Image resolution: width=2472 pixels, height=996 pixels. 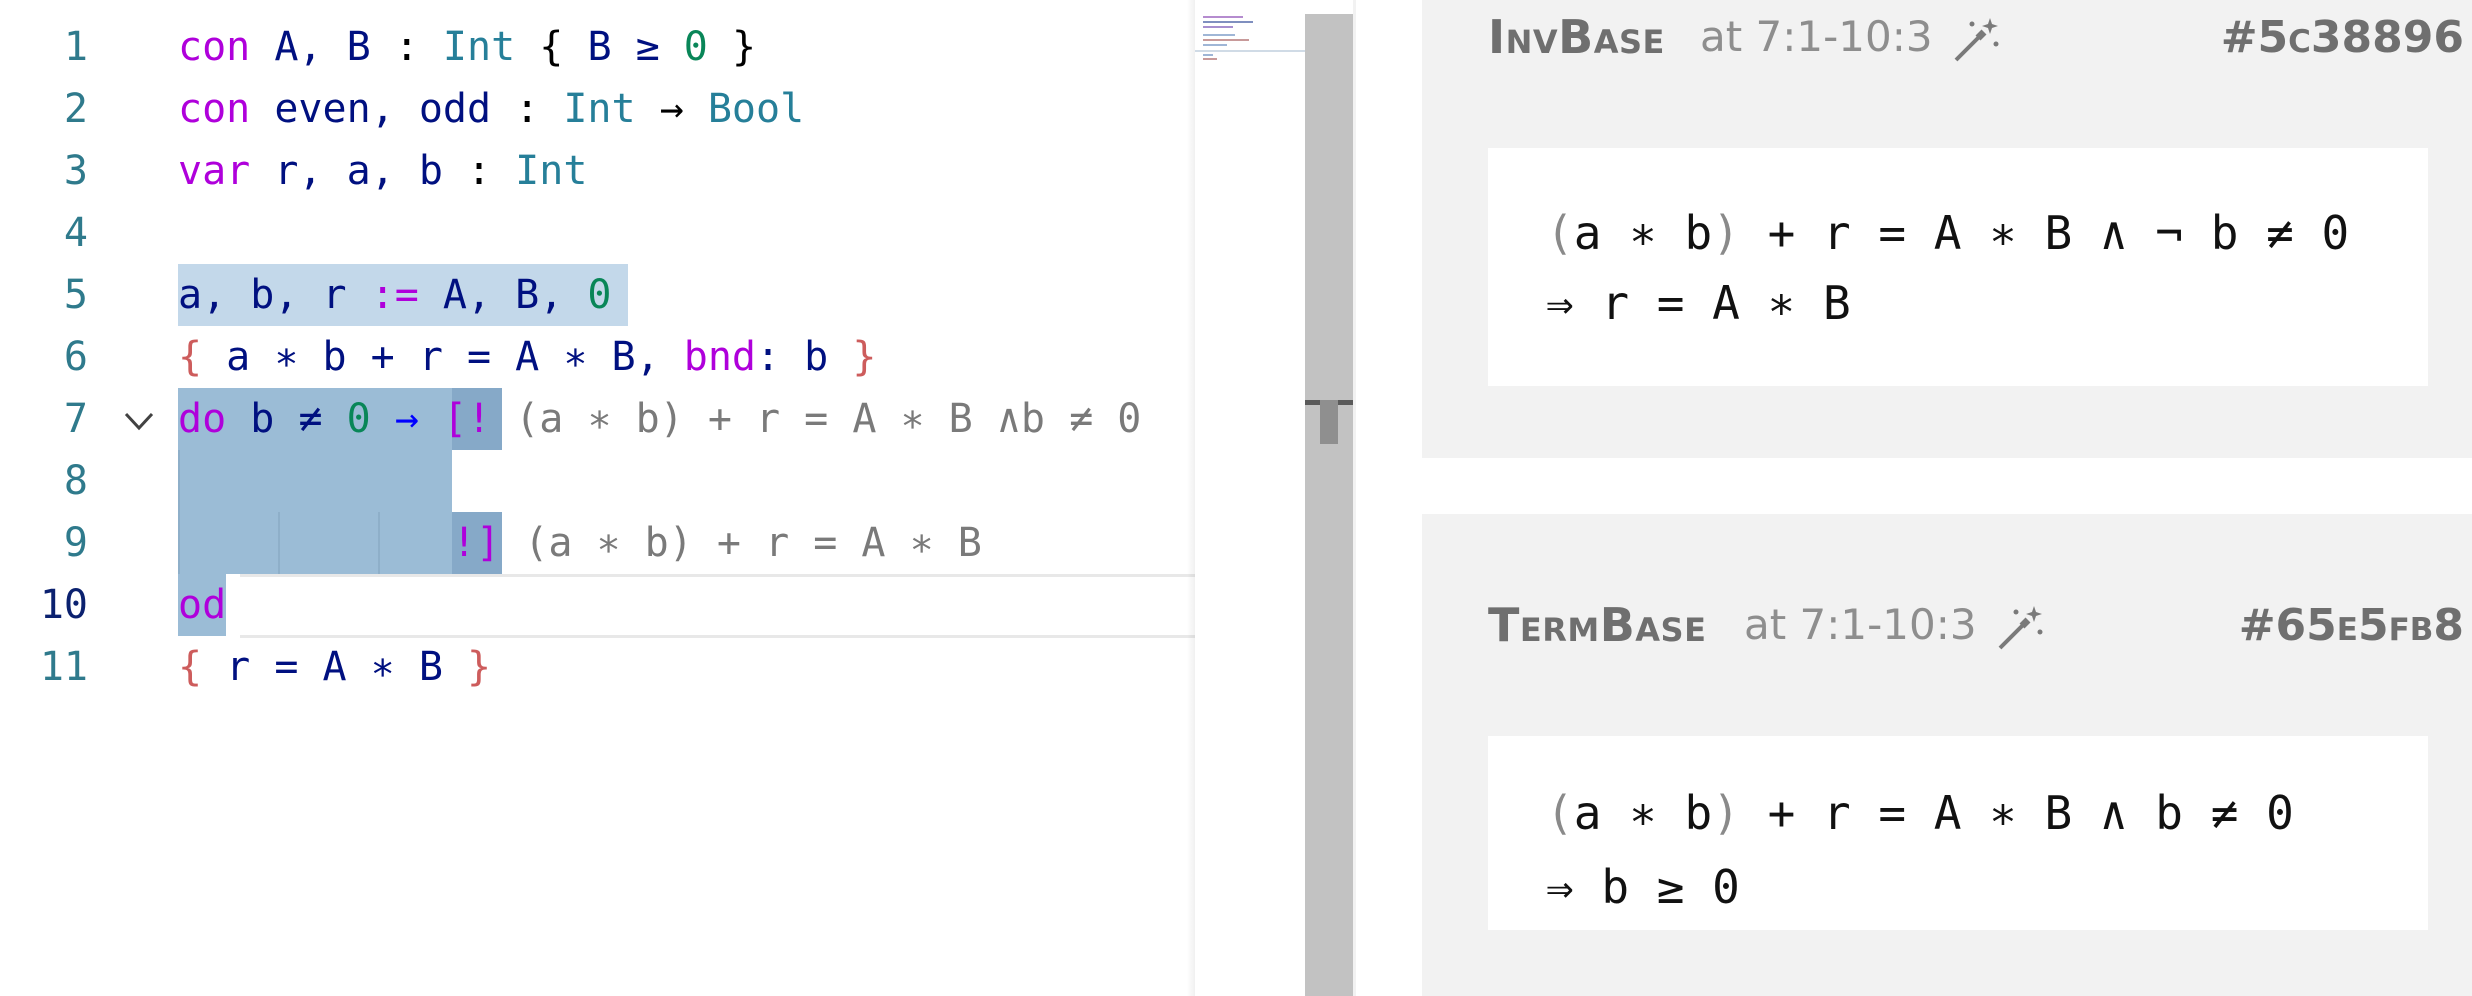 I want to click on line-number: 2, so click(x=75, y=109).